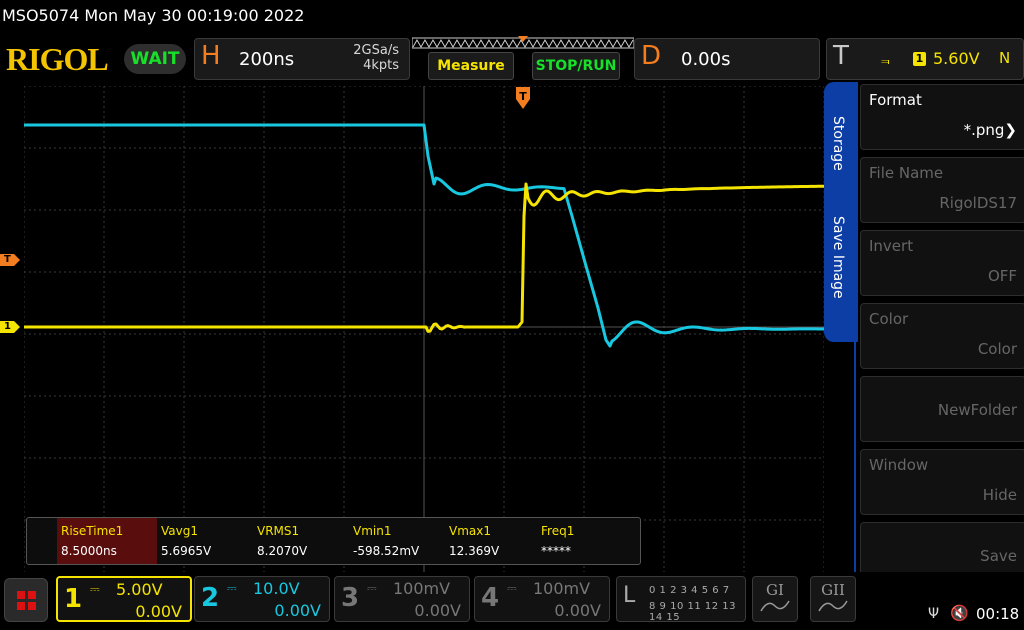 This screenshot has width=1024, height=630. Describe the element at coordinates (512, 17) in the screenshot. I see `title-bar: MSO5074 Mon May 30 00:19:00 2022` at that location.